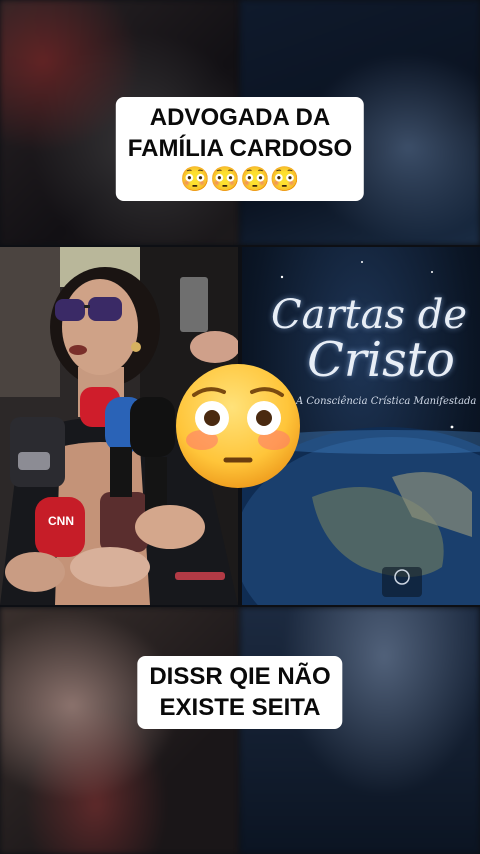 The height and width of the screenshot is (854, 480). Describe the element at coordinates (61, 521) in the screenshot. I see `svg-text: CNN` at that location.